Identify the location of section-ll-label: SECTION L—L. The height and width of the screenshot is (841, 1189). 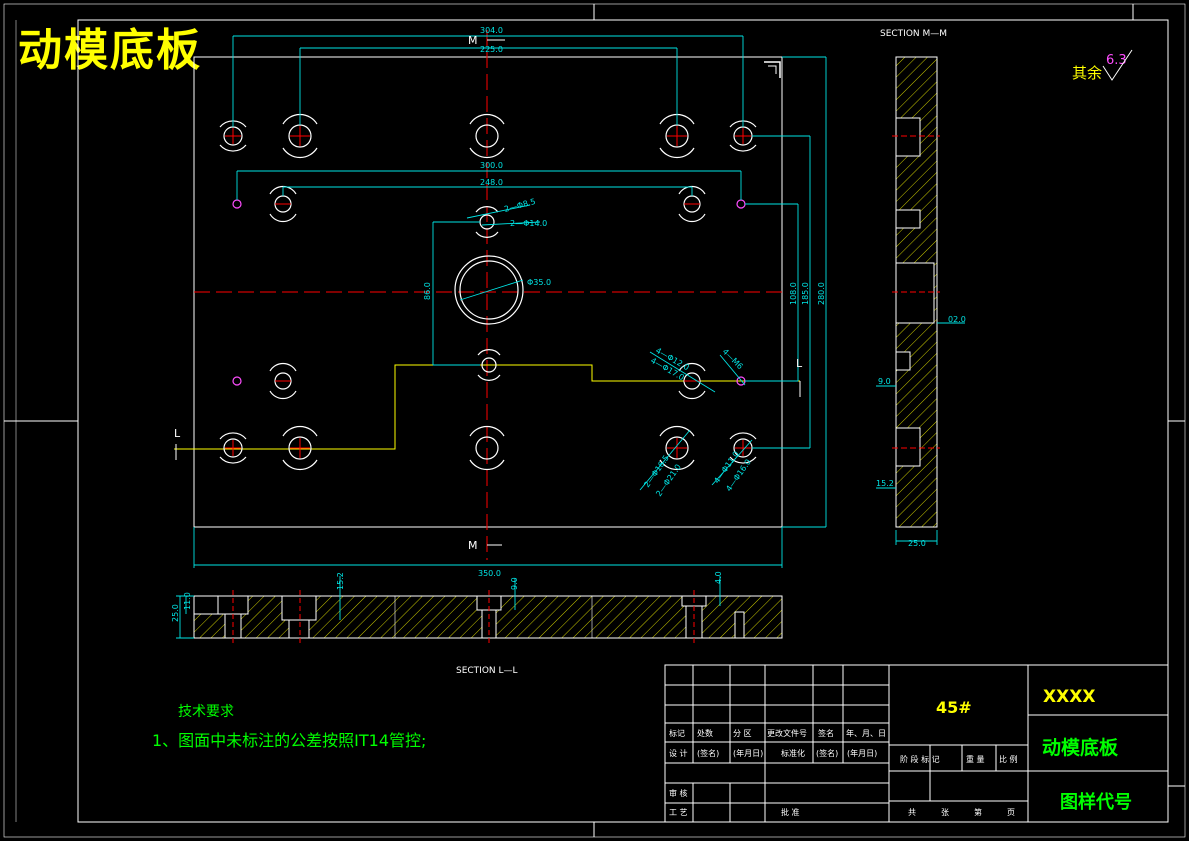
(487, 671).